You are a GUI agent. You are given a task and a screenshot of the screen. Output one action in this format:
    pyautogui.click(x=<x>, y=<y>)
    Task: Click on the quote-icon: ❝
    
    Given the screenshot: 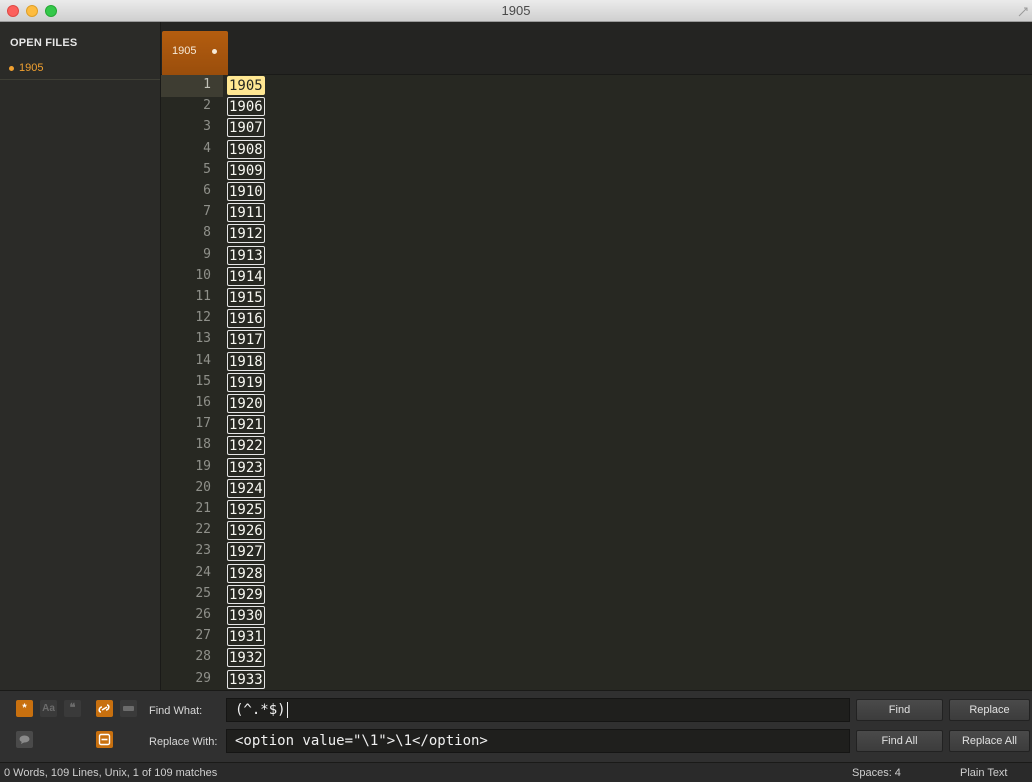 What is the action you would take?
    pyautogui.click(x=72, y=708)
    